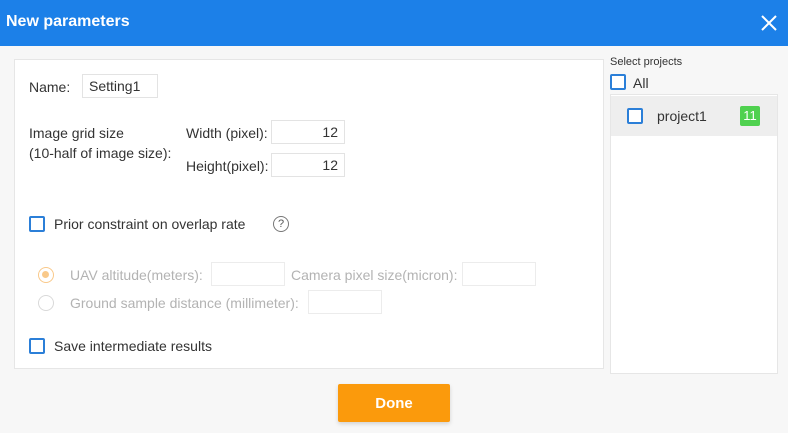 The height and width of the screenshot is (433, 788). I want to click on project-count-badge: 11, so click(750, 116).